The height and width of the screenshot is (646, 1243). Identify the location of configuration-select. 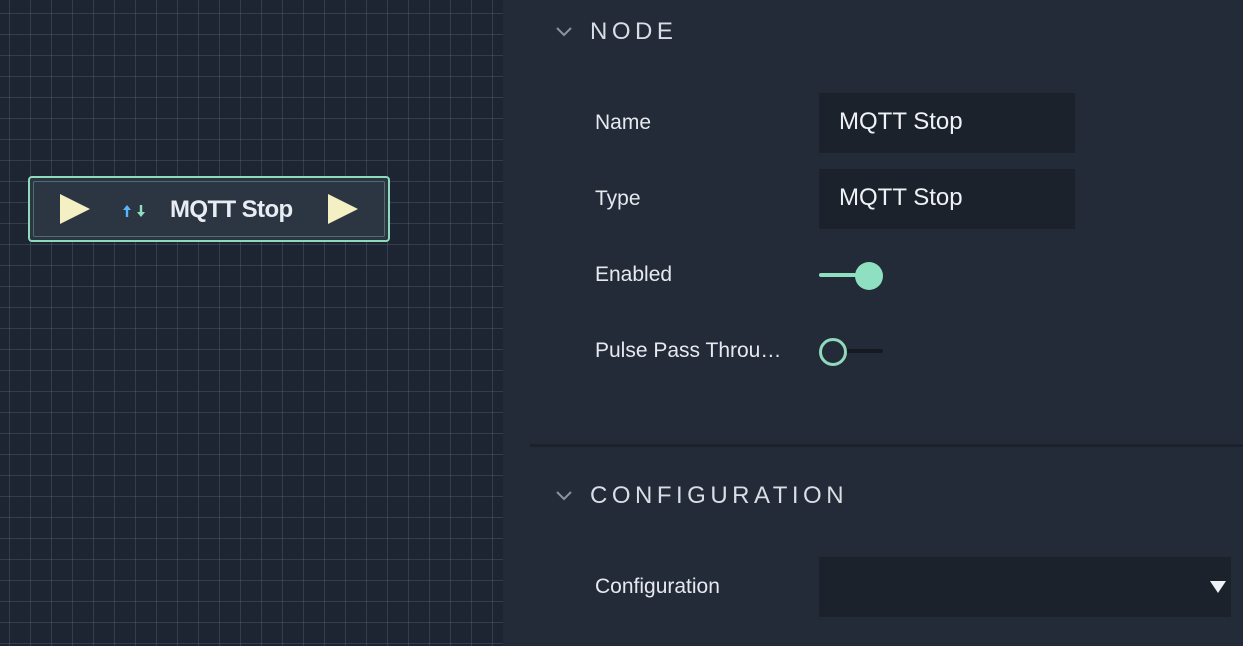
(1025, 587).